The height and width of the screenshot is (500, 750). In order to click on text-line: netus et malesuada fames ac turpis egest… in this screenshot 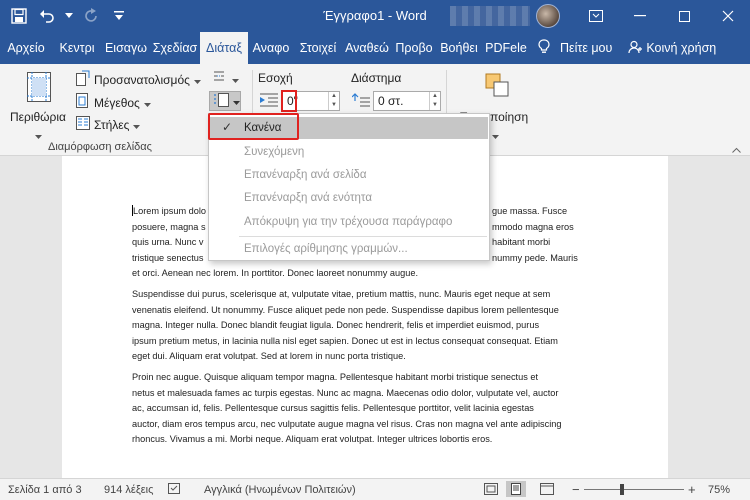, I will do `click(345, 392)`.